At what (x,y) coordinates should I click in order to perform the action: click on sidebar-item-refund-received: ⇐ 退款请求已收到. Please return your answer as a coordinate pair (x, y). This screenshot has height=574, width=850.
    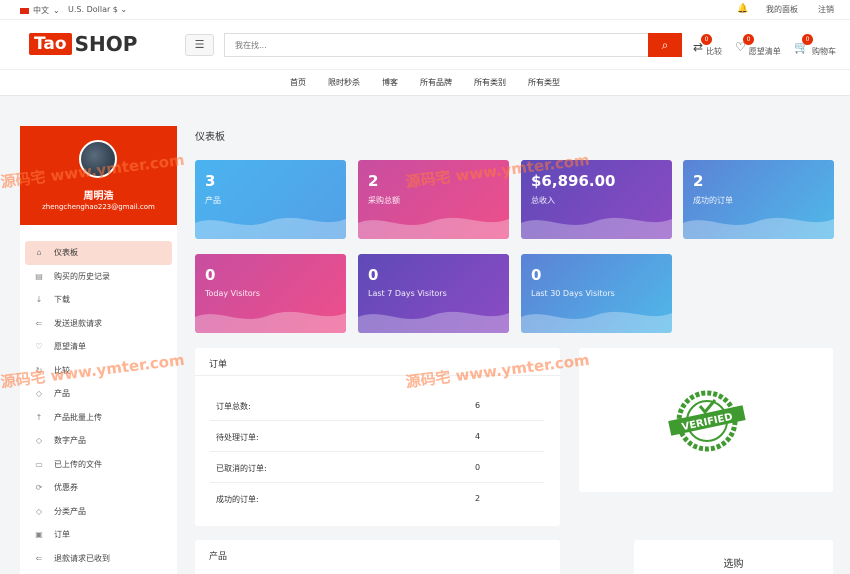
    Looking at the image, I should click on (98, 559).